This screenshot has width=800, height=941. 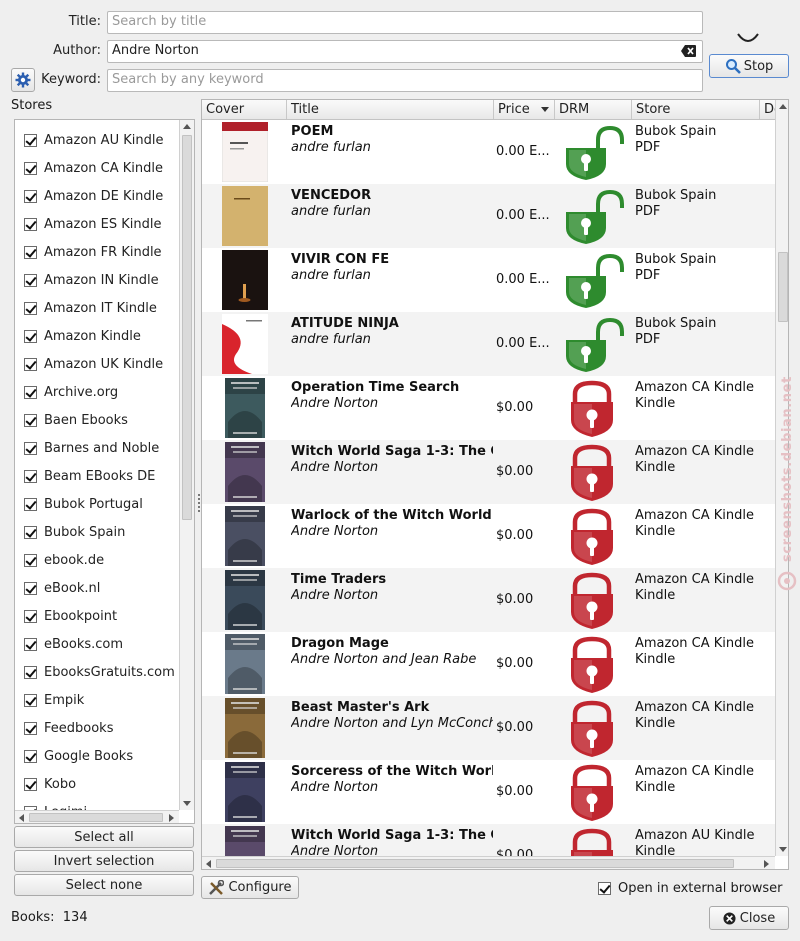 What do you see at coordinates (217, 887) in the screenshot?
I see `tools-icon` at bounding box center [217, 887].